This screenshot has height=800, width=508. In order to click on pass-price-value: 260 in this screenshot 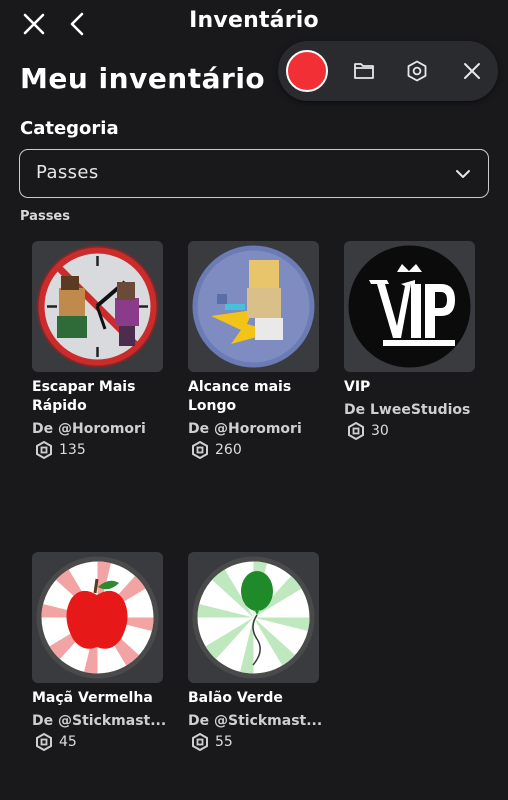, I will do `click(228, 450)`.